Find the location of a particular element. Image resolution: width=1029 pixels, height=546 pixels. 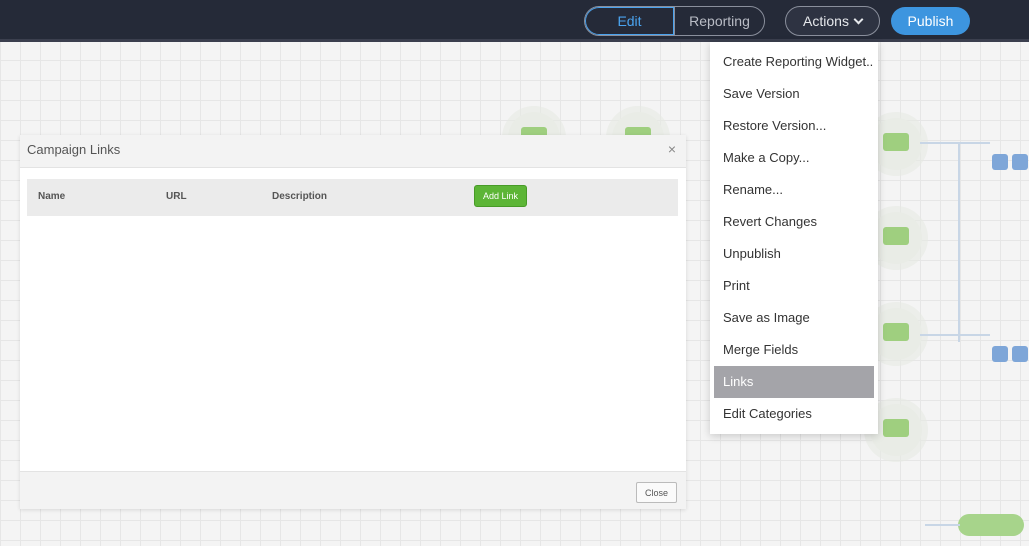

close-button: Close is located at coordinates (656, 492).